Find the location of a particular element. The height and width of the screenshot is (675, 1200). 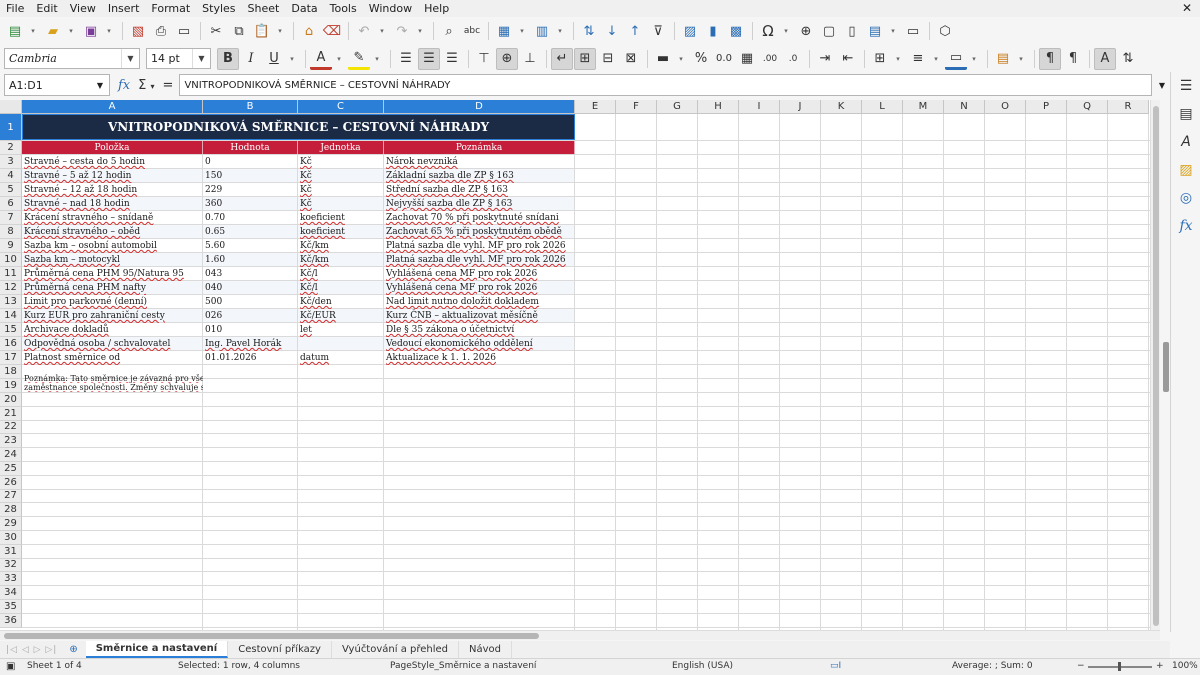

table-cell: Sazba km – motocykl is located at coordinates (112, 260).